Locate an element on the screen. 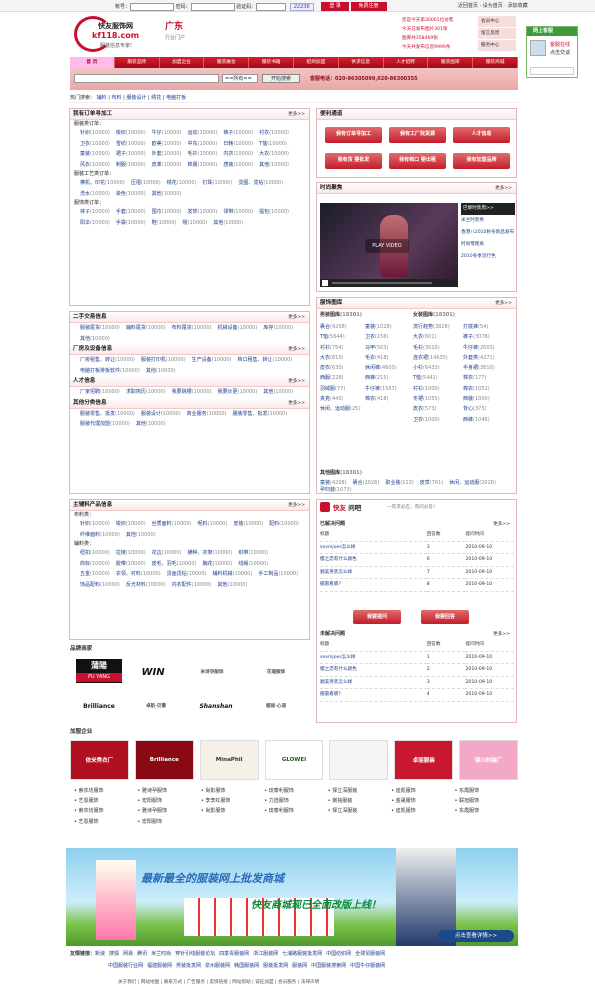 This screenshot has width=595, height=987. friend-link: 新浪 is located at coordinates (100, 954).